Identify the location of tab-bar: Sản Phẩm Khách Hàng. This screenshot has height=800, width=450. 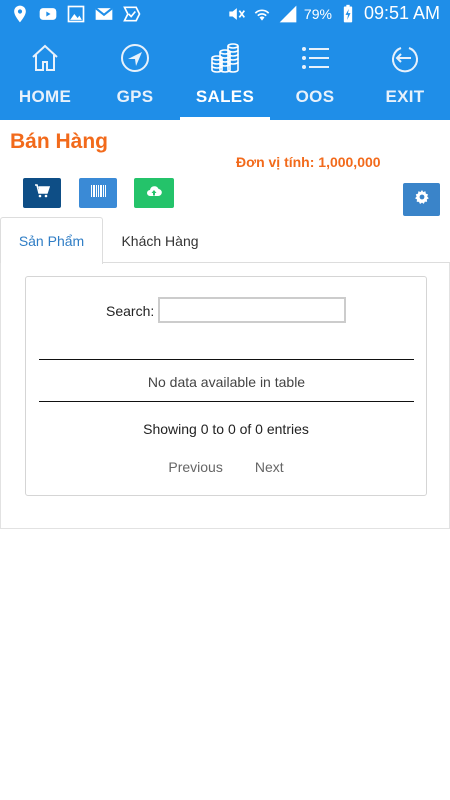
(225, 240).